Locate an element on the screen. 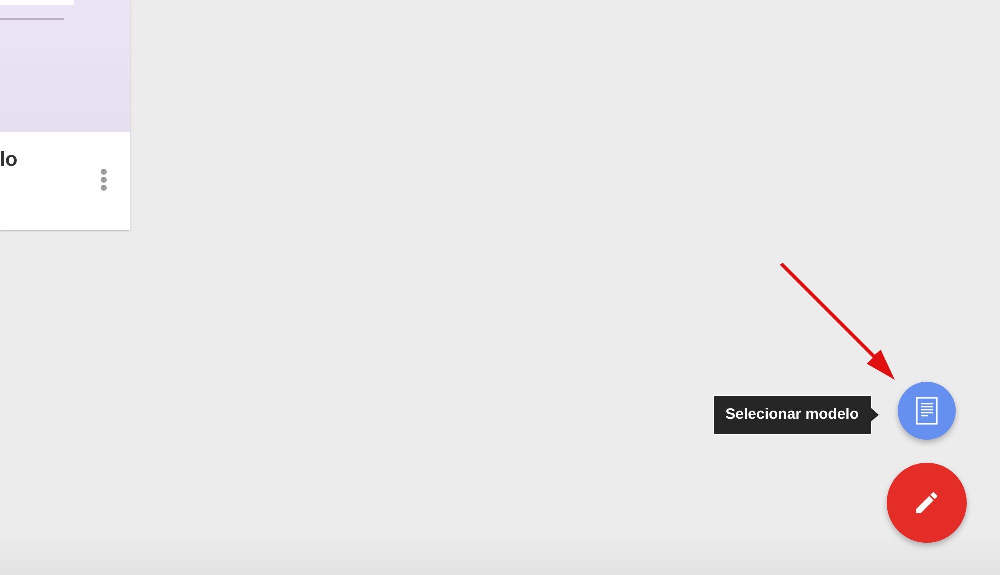  form-card: lo is located at coordinates (65, 115).